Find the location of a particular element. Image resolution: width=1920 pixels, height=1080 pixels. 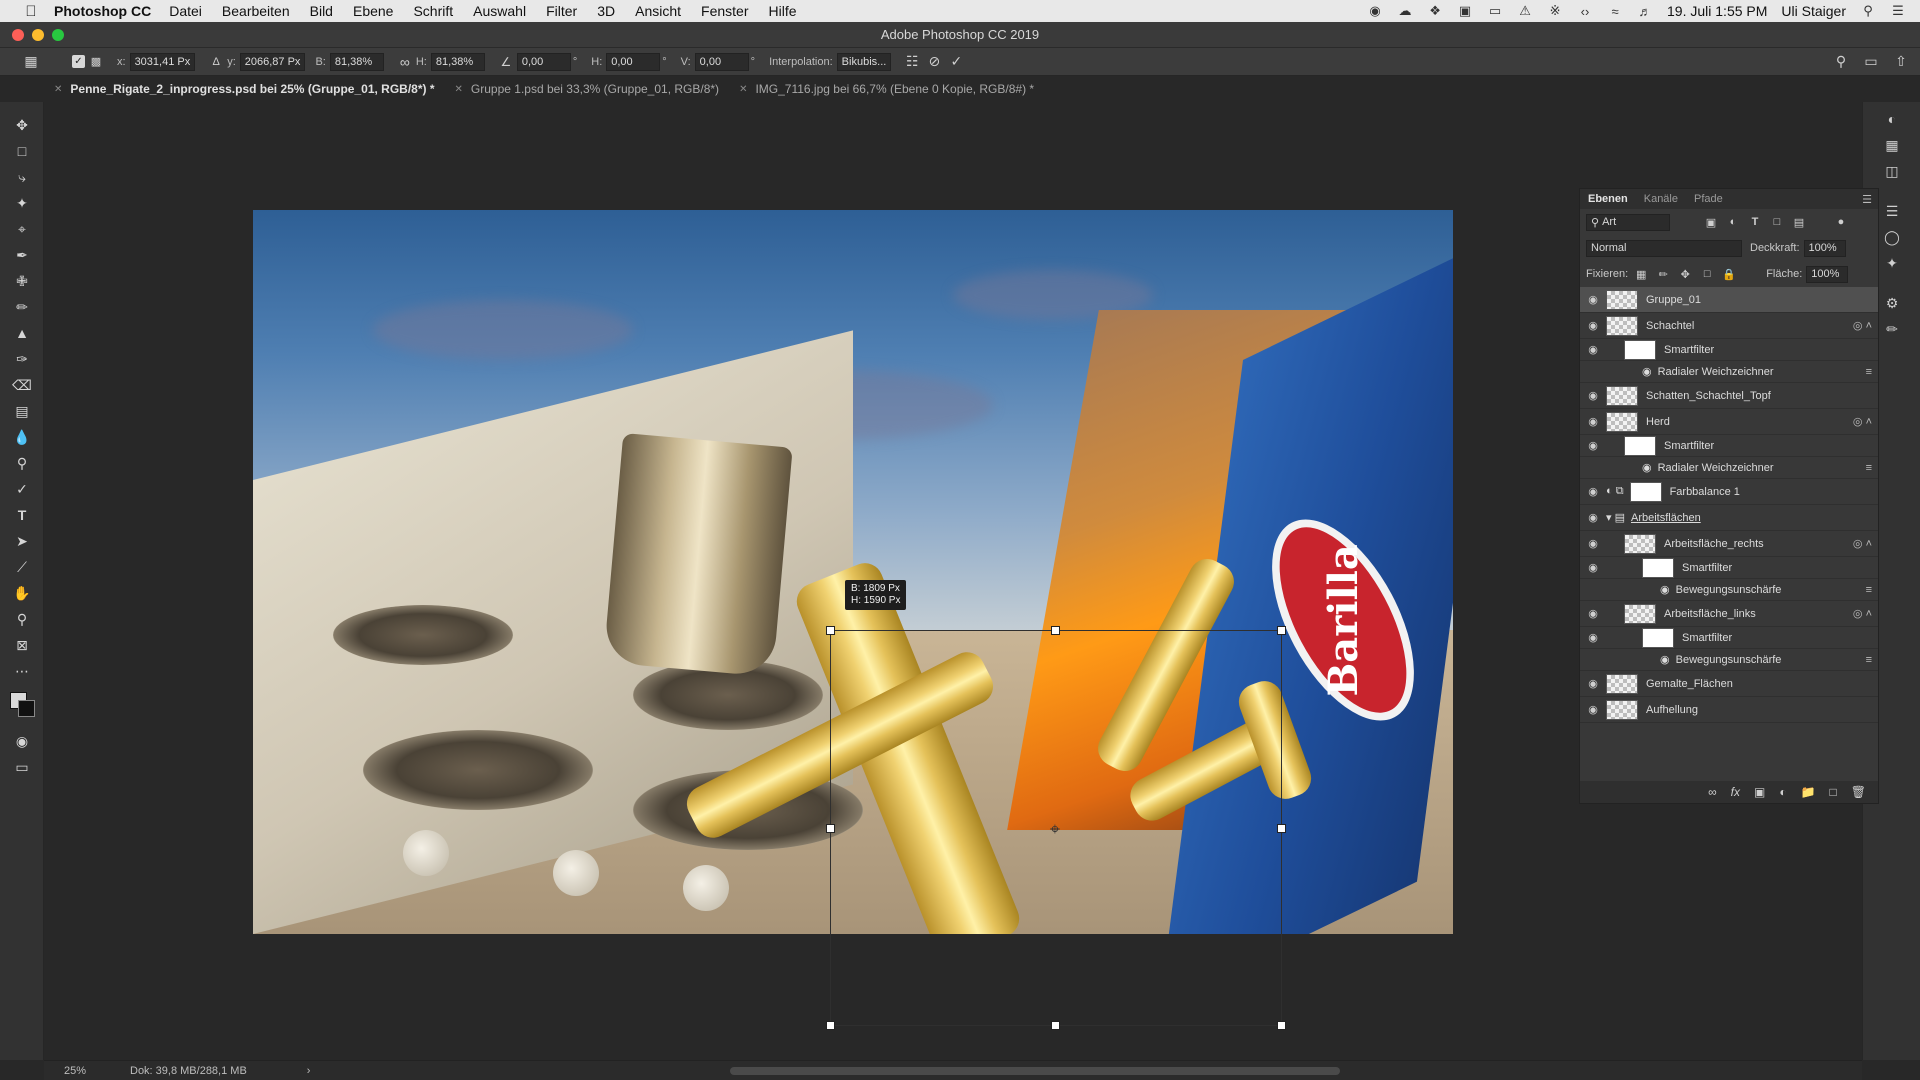

eraser-tool-icon: ⌫ is located at coordinates (22, 385).